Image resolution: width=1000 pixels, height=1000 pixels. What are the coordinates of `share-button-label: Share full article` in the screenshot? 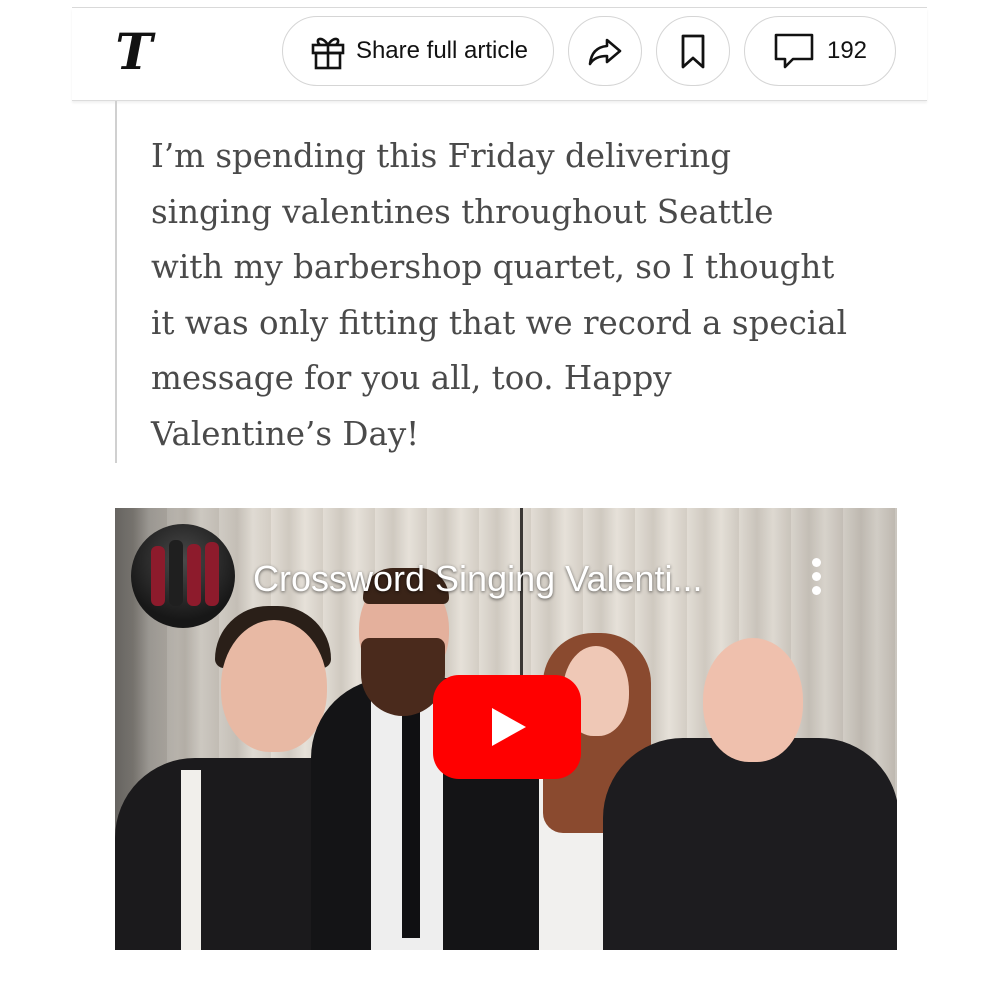 It's located at (442, 50).